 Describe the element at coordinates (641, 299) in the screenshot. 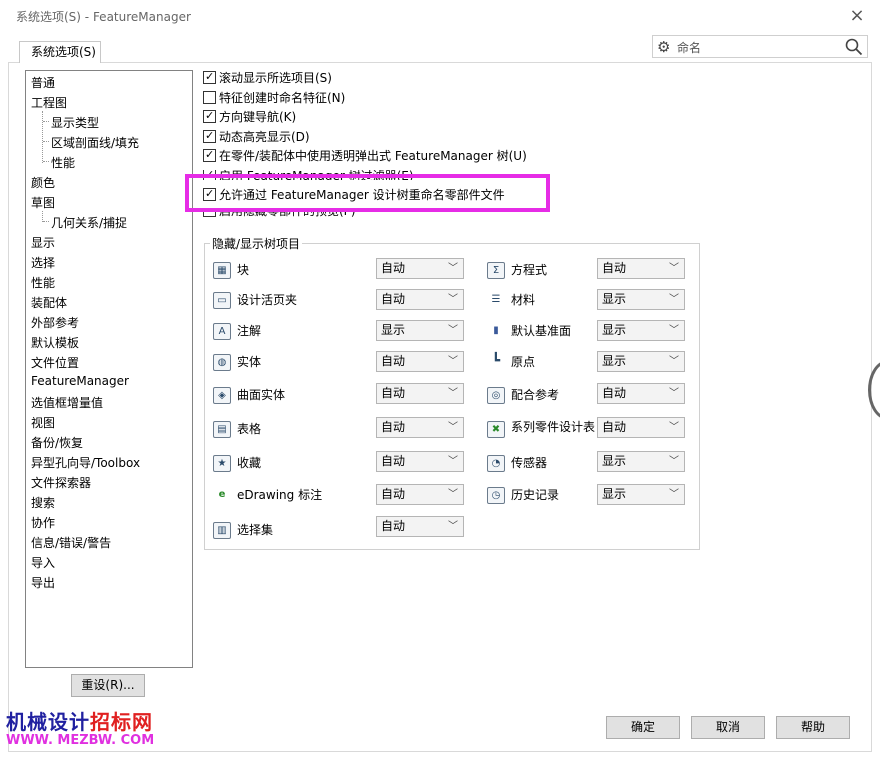

I see `material-select: 显示 ﹀` at that location.